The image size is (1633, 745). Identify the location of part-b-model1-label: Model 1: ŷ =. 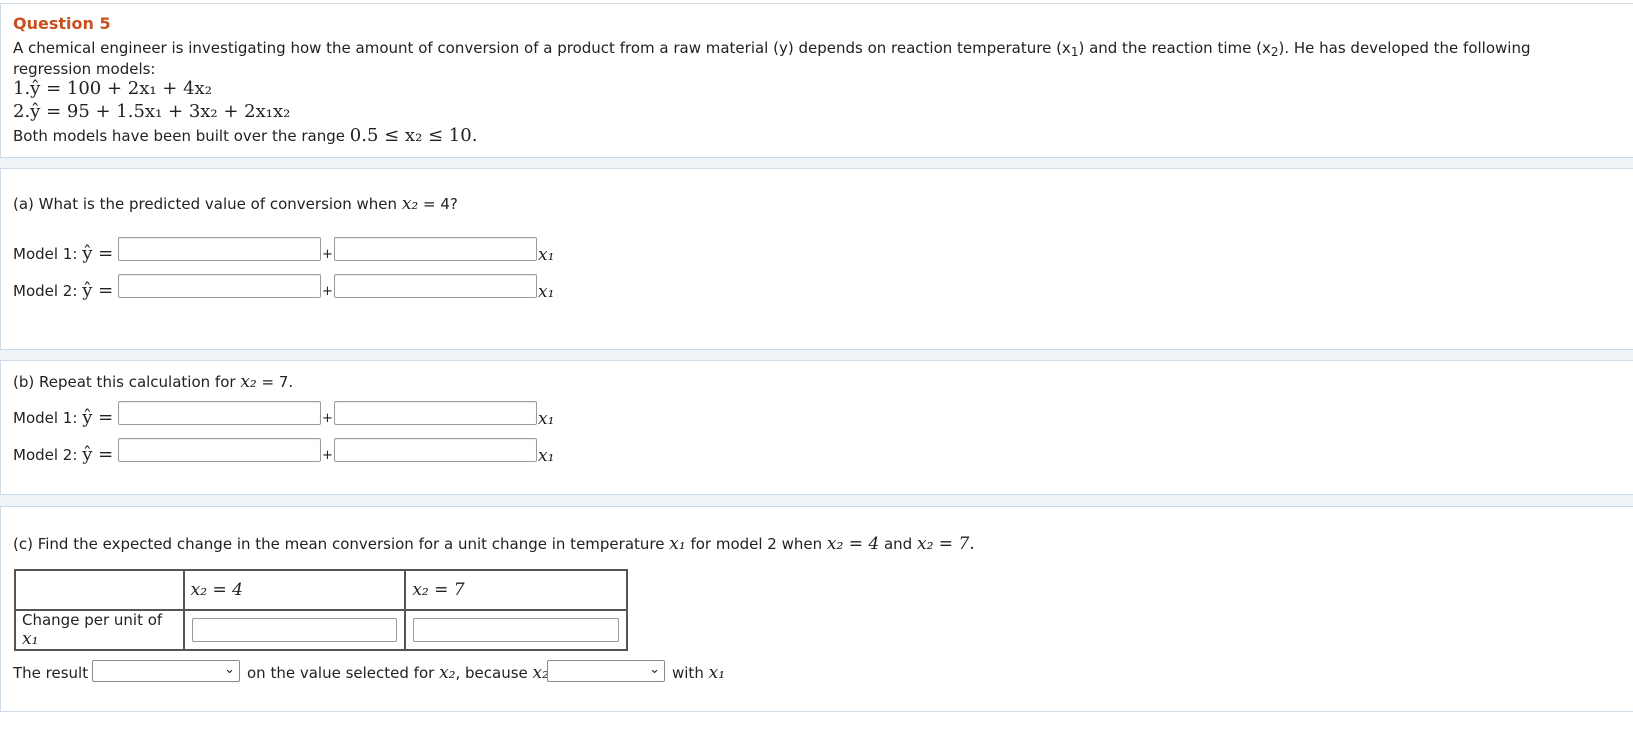
(63, 417).